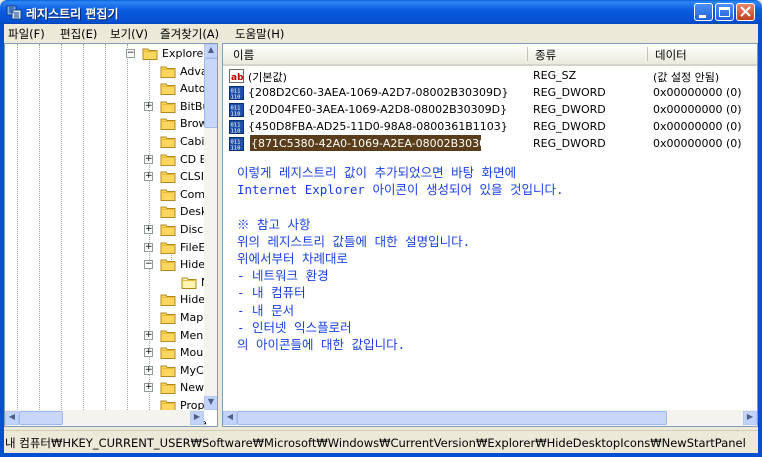 This screenshot has height=457, width=762. What do you see at coordinates (104, 418) in the screenshot?
I see `tree-horizontal-scrollbar: ◀ ▶` at bounding box center [104, 418].